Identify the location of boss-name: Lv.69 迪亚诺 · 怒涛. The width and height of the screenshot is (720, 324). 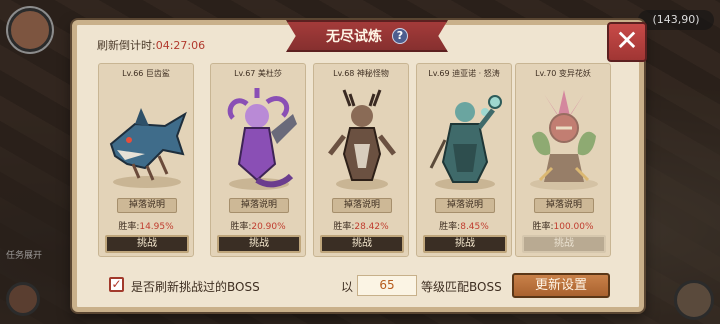
(464, 73).